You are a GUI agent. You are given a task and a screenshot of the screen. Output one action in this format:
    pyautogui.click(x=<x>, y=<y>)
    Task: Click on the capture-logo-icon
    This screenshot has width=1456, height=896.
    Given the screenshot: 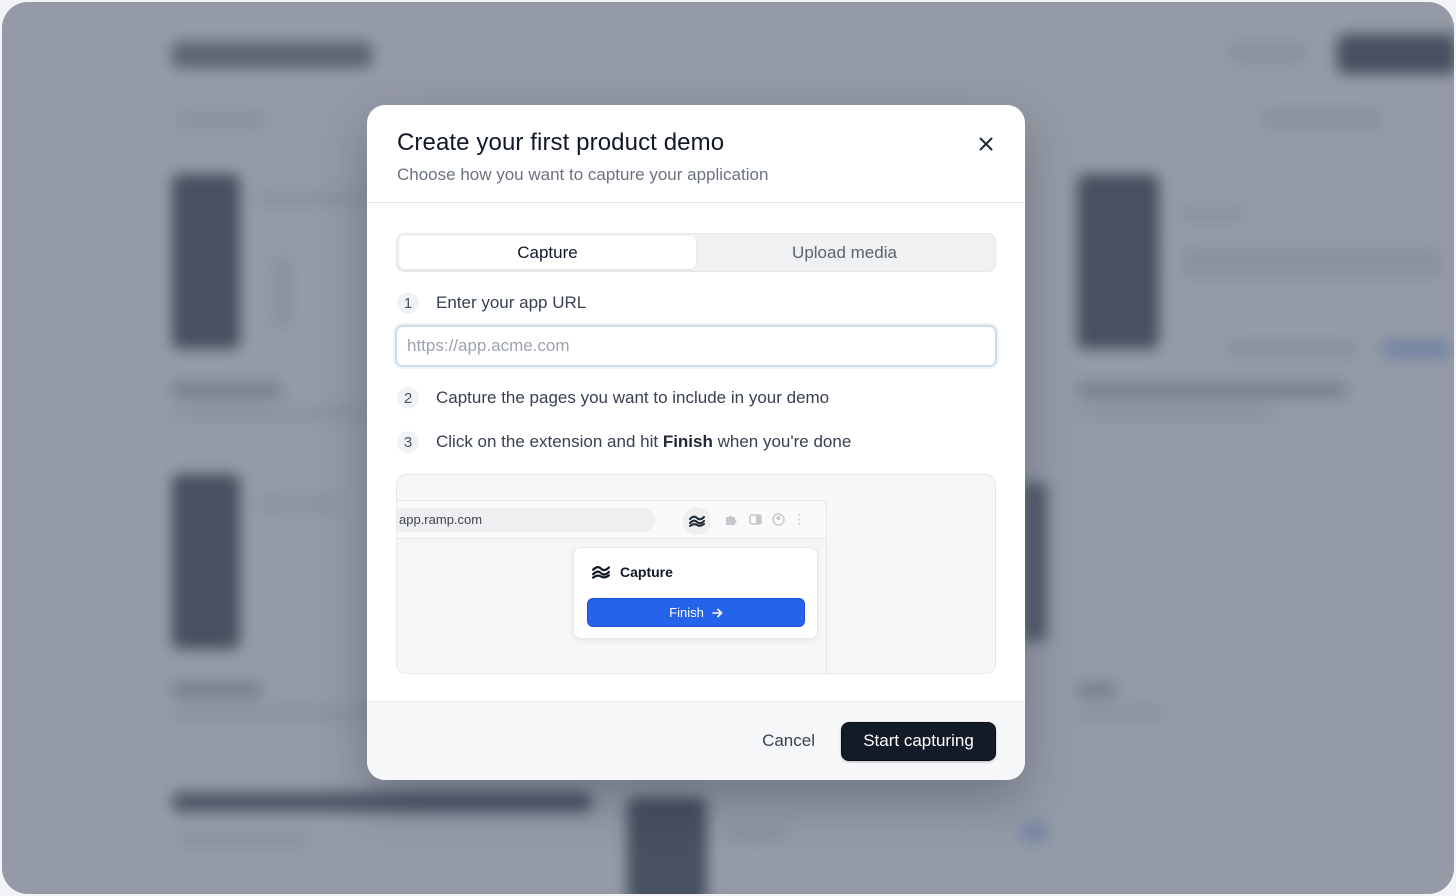 What is the action you would take?
    pyautogui.click(x=601, y=572)
    